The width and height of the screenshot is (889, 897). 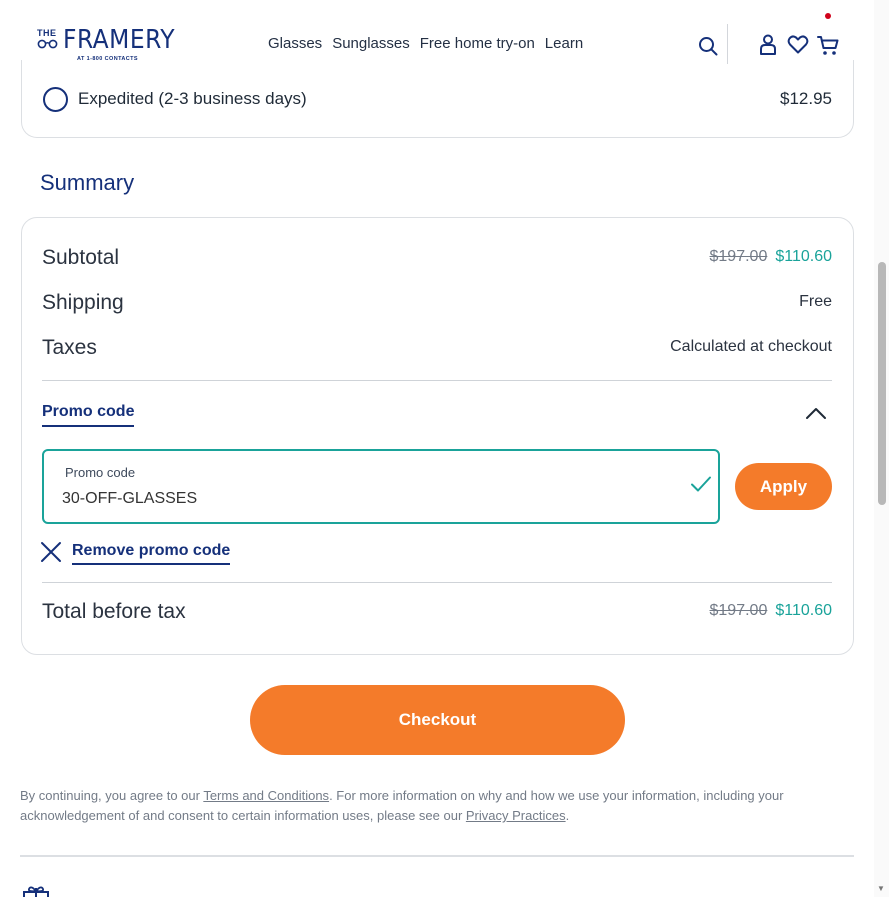 What do you see at coordinates (803, 610) in the screenshot?
I see `total-sale-price: $110.60` at bounding box center [803, 610].